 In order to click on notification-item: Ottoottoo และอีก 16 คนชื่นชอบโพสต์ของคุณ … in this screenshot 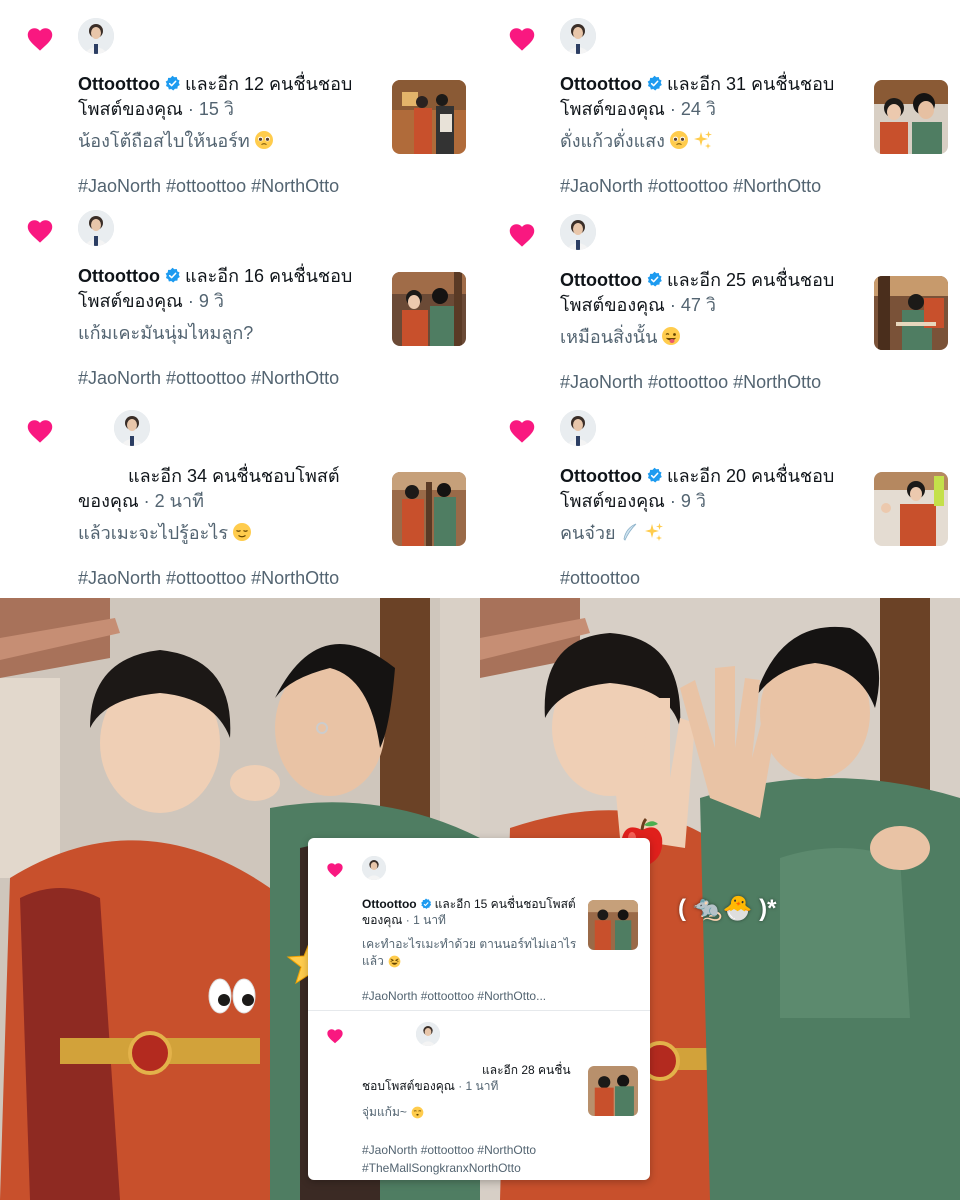, I will do `click(240, 290)`.